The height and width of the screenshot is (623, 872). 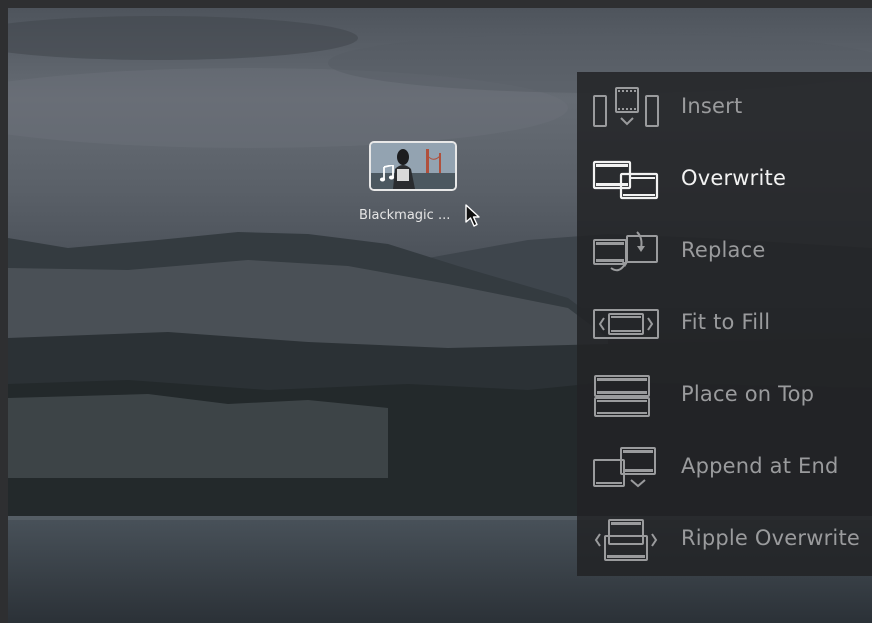 I want to click on overlay-item-insert: Insert, so click(x=724, y=108).